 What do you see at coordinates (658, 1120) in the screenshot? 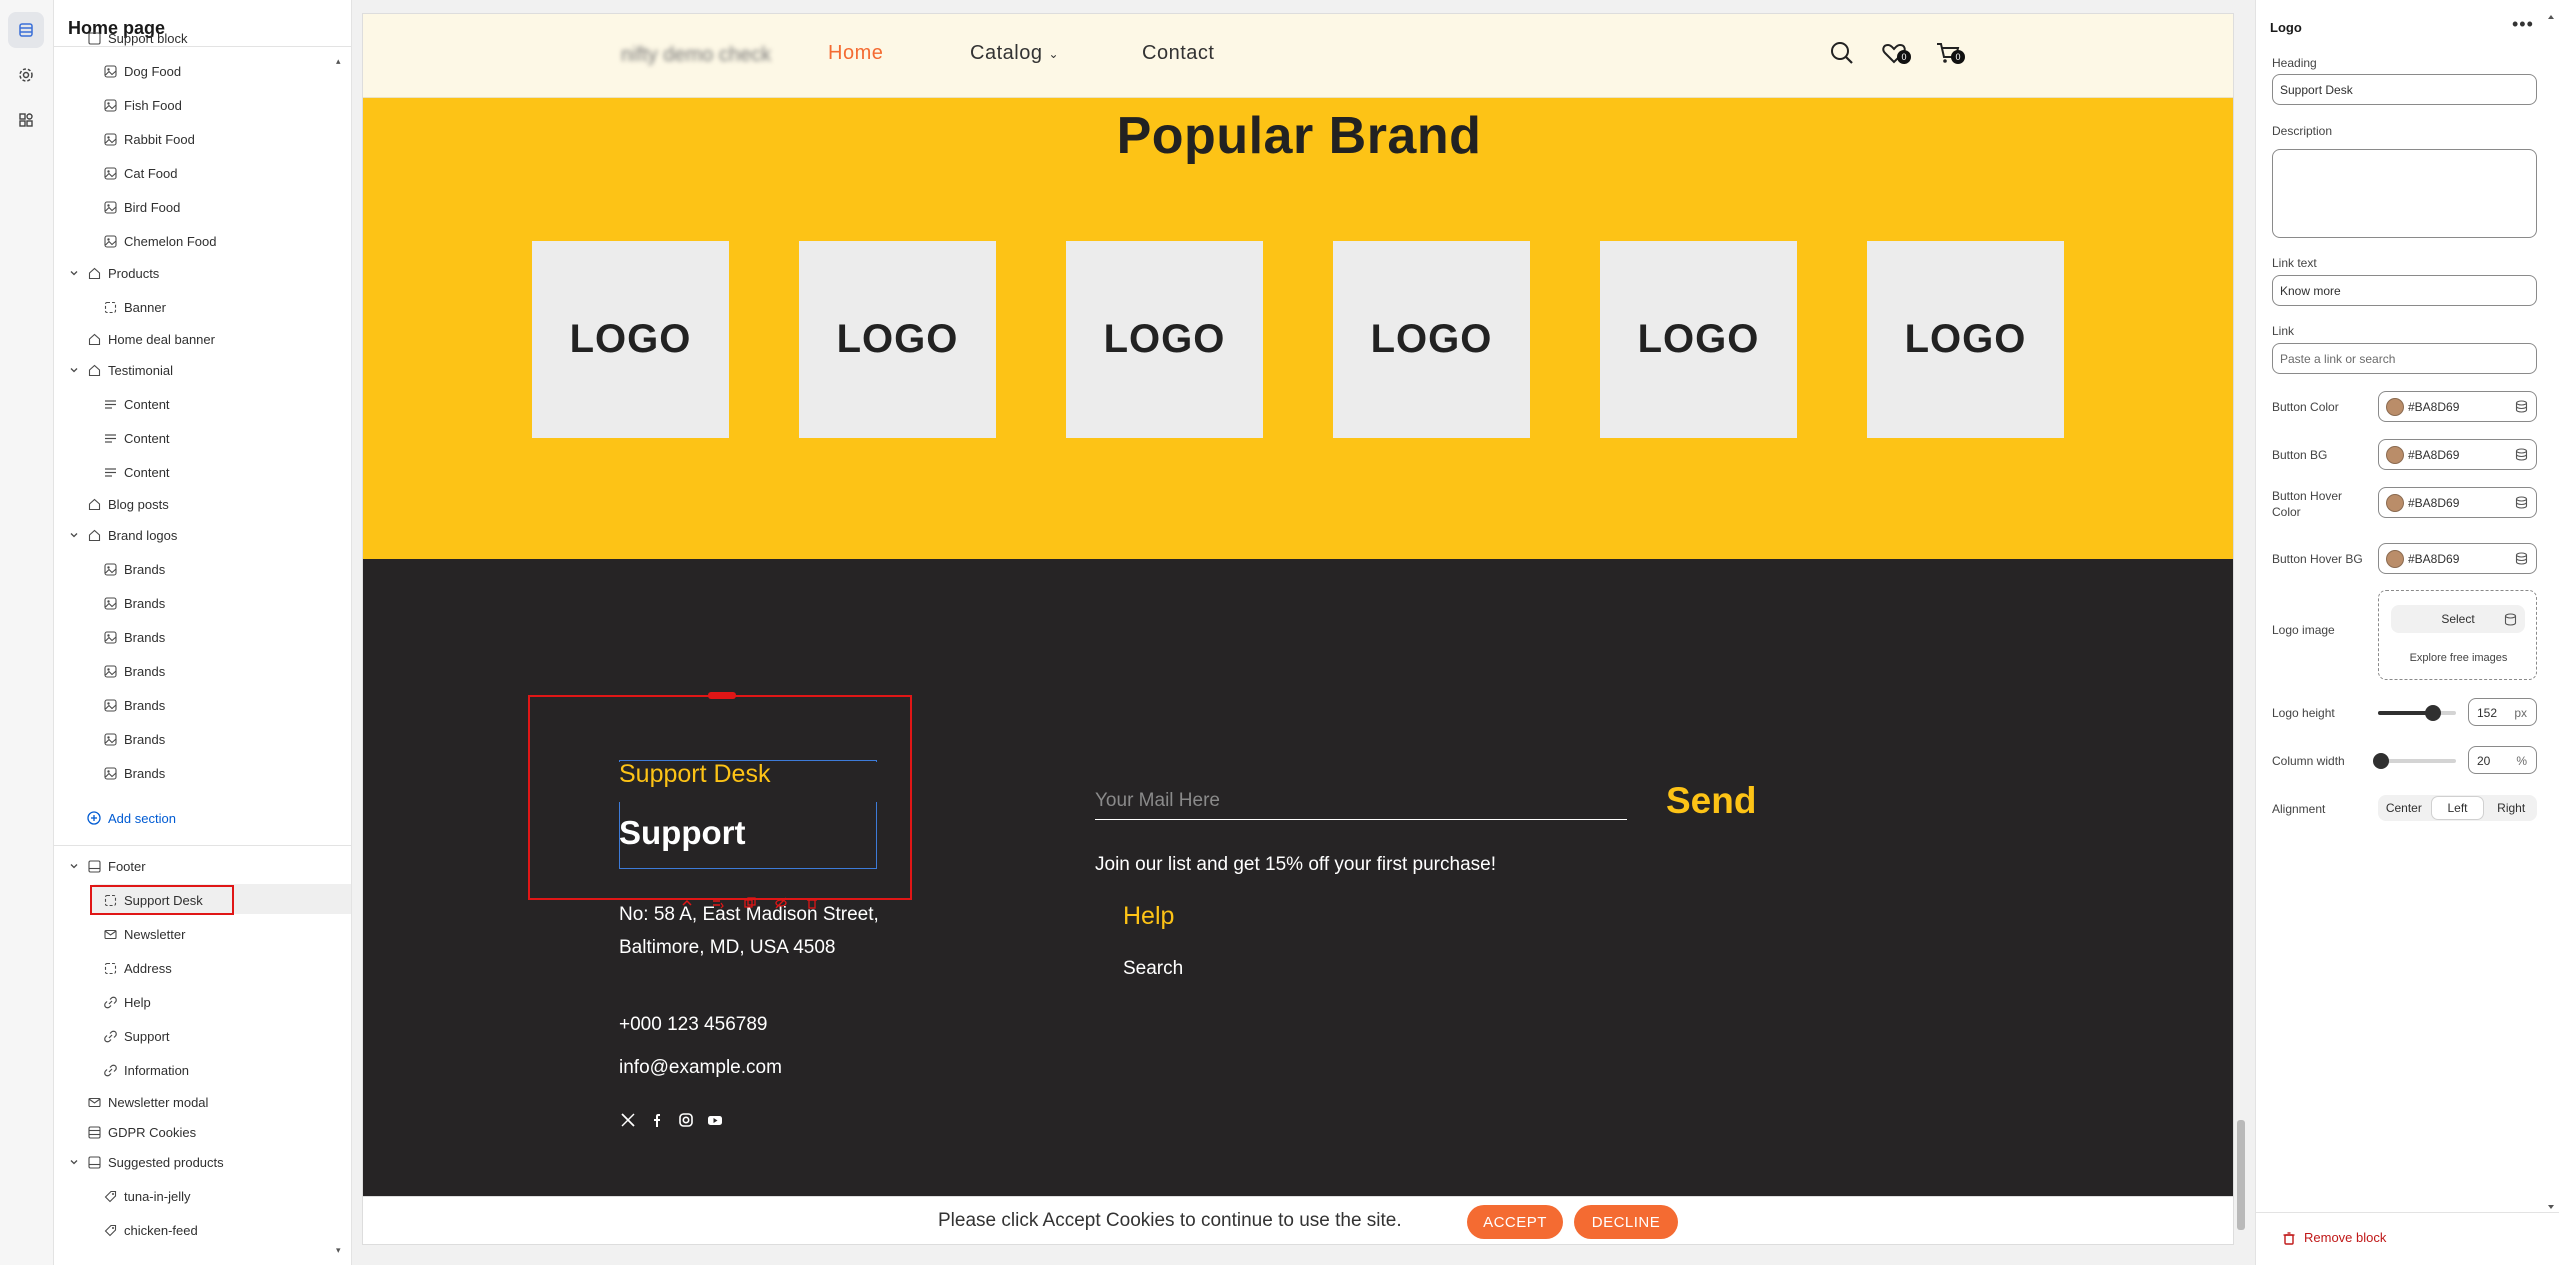
I see `facebook-icon` at bounding box center [658, 1120].